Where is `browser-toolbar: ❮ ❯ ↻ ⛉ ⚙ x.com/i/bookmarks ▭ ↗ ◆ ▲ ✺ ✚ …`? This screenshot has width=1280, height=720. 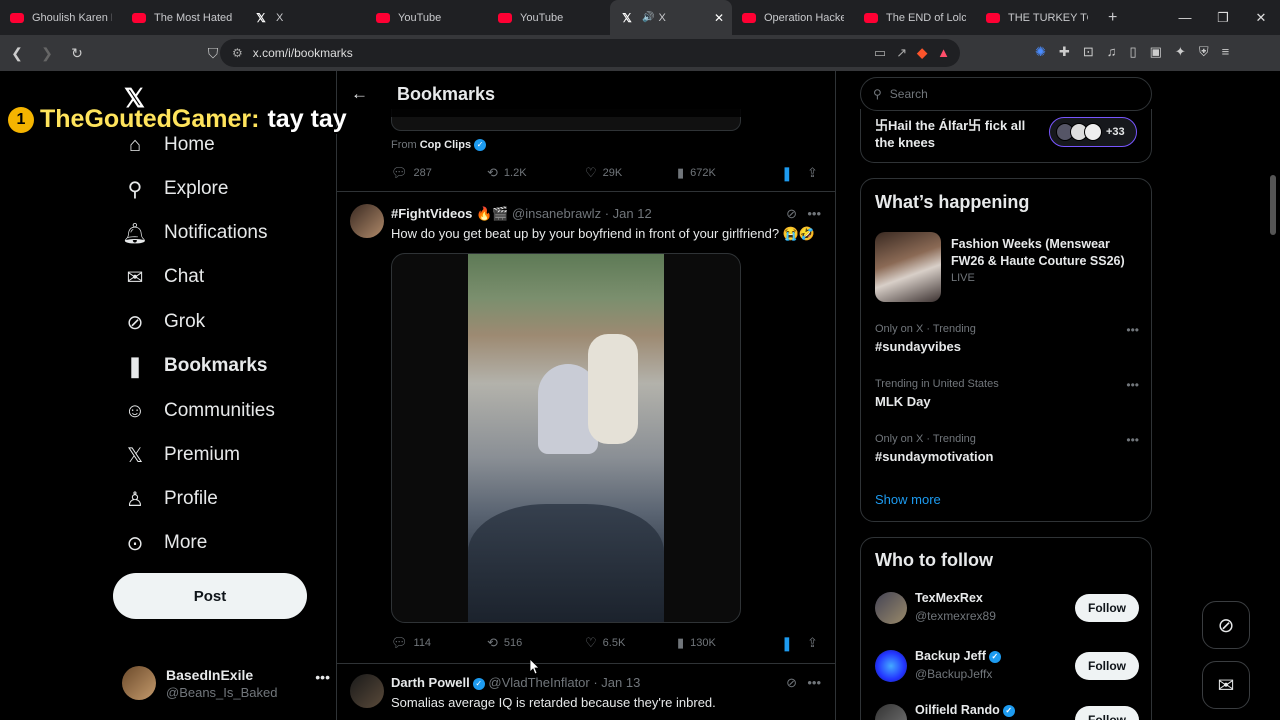 browser-toolbar: ❮ ❯ ↻ ⛉ ⚙ x.com/i/bookmarks ▭ ↗ ◆ ▲ ✺ ✚ … is located at coordinates (640, 53).